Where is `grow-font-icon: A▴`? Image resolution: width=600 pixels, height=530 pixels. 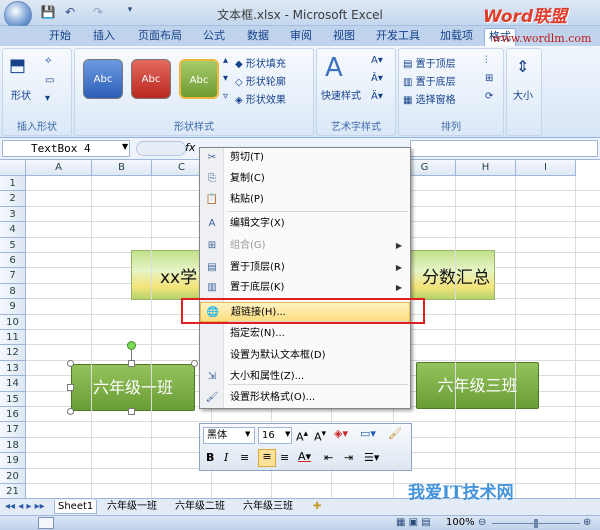 grow-font-icon: A▴ is located at coordinates (302, 436).